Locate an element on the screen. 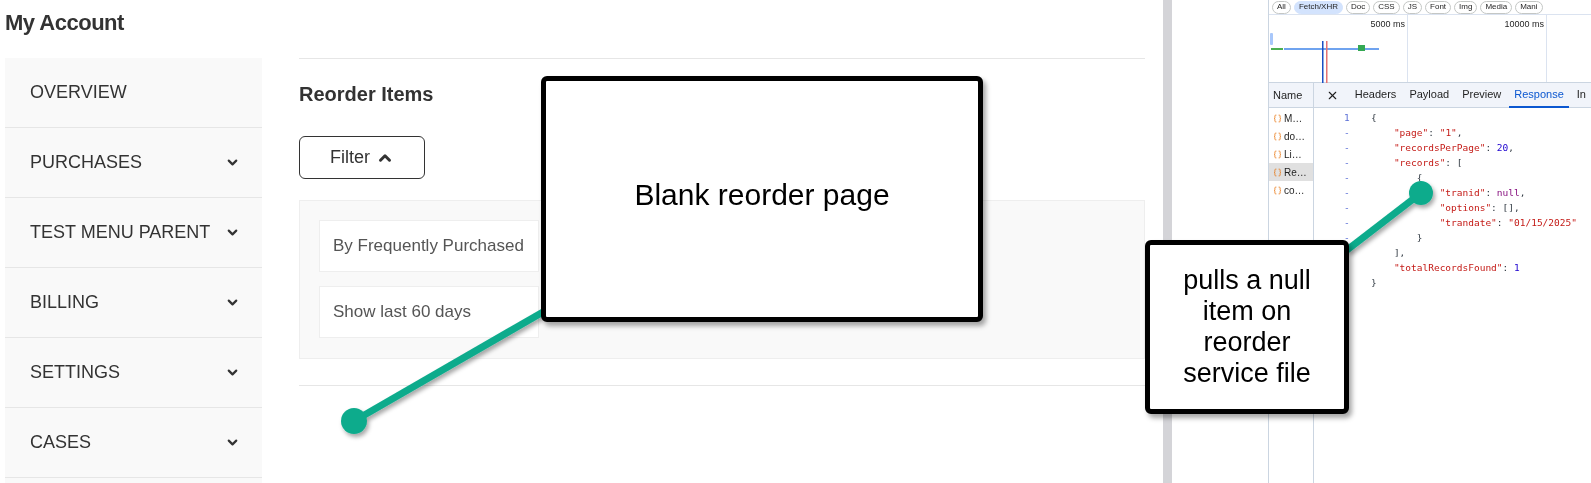  devtools-tab: Headers is located at coordinates (1375, 95).